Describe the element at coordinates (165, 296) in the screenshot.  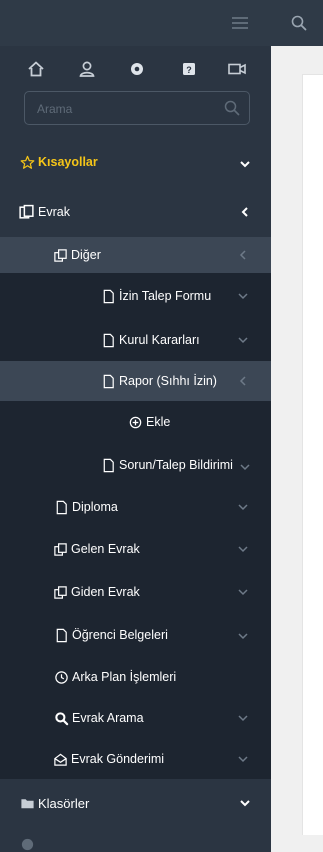
I see `menu-item-label: İzin Talep Formu` at that location.